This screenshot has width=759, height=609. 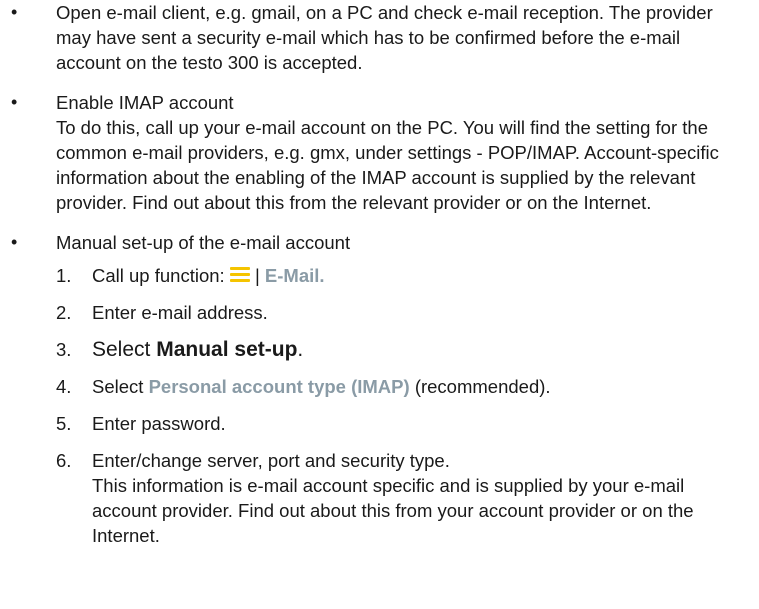 What do you see at coordinates (180, 312) in the screenshot?
I see `step-text: Enter e-mail address.` at bounding box center [180, 312].